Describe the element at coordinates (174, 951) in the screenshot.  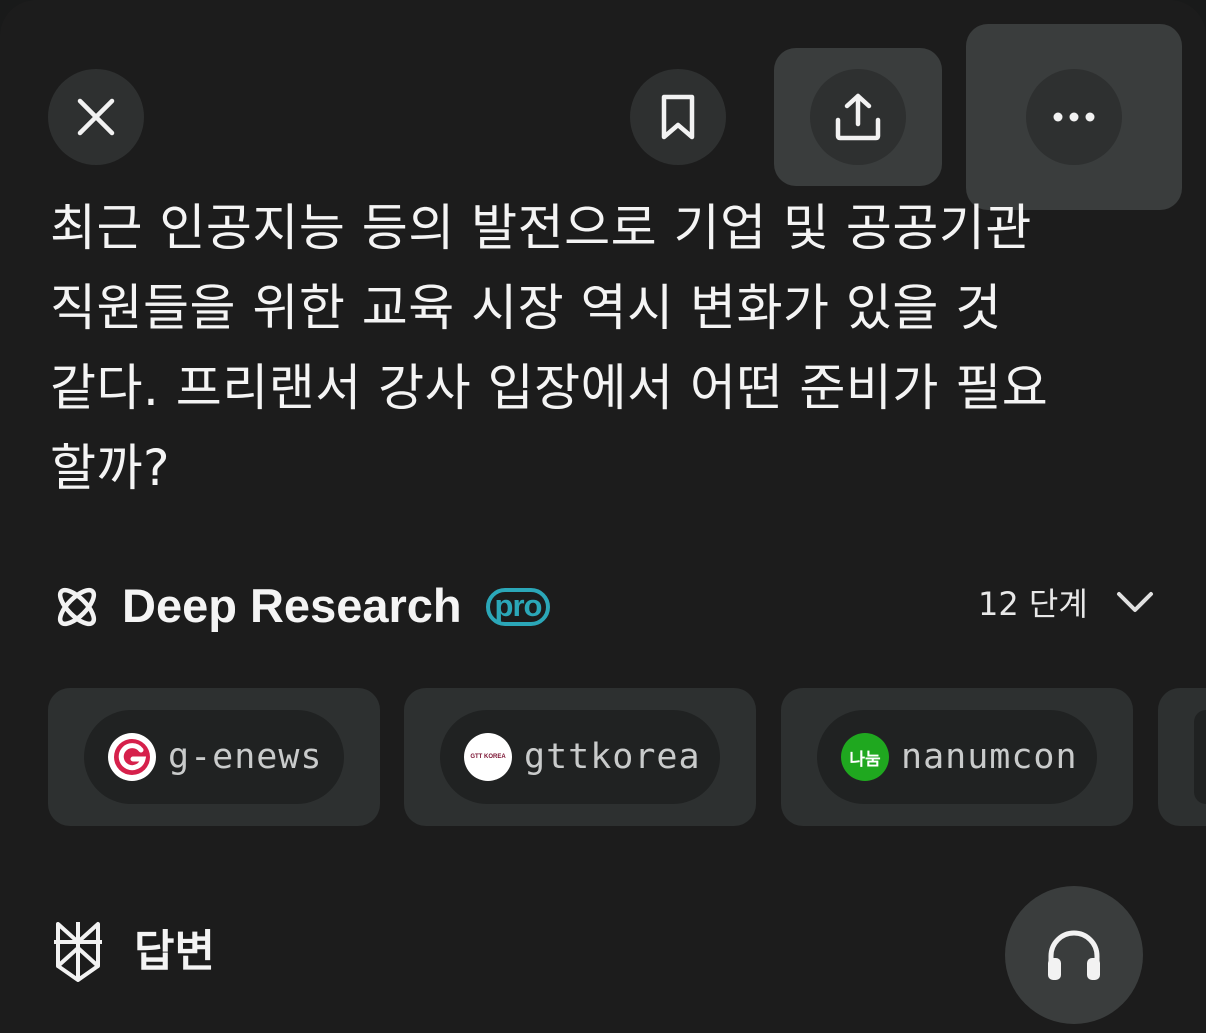
I see `answer-label: 답변` at that location.